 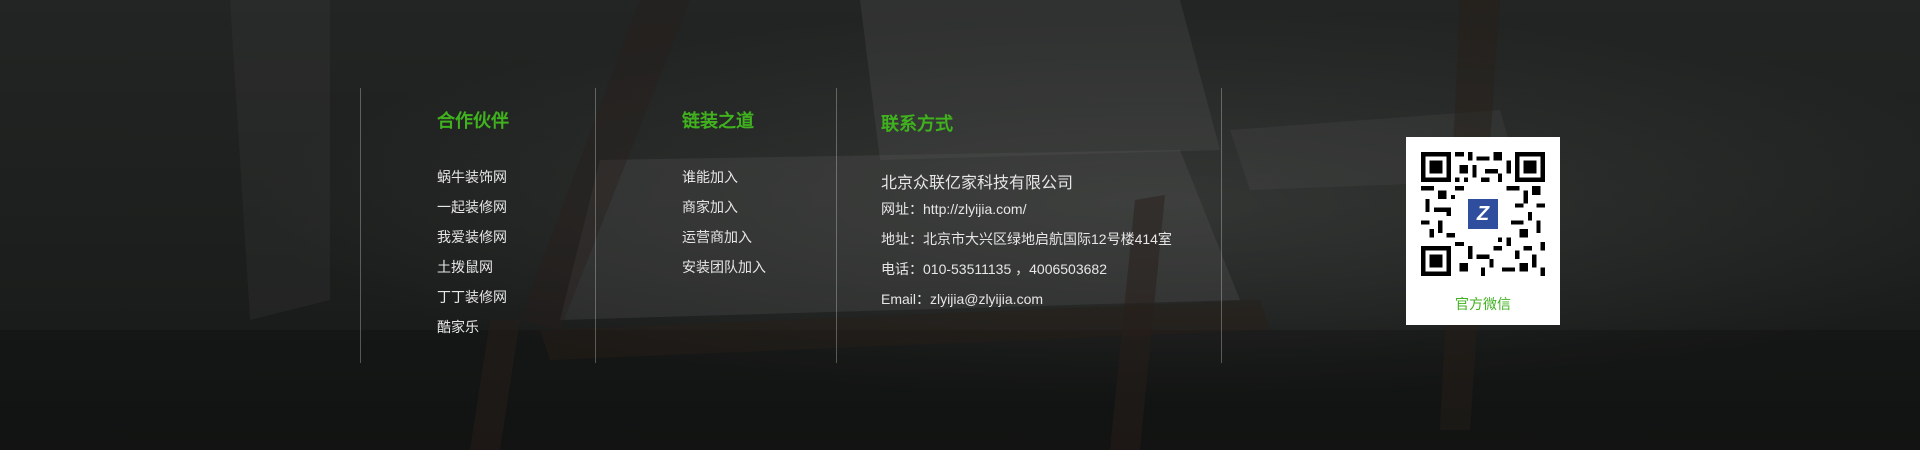 What do you see at coordinates (718, 121) in the screenshot?
I see `chain-title: 链装之道` at bounding box center [718, 121].